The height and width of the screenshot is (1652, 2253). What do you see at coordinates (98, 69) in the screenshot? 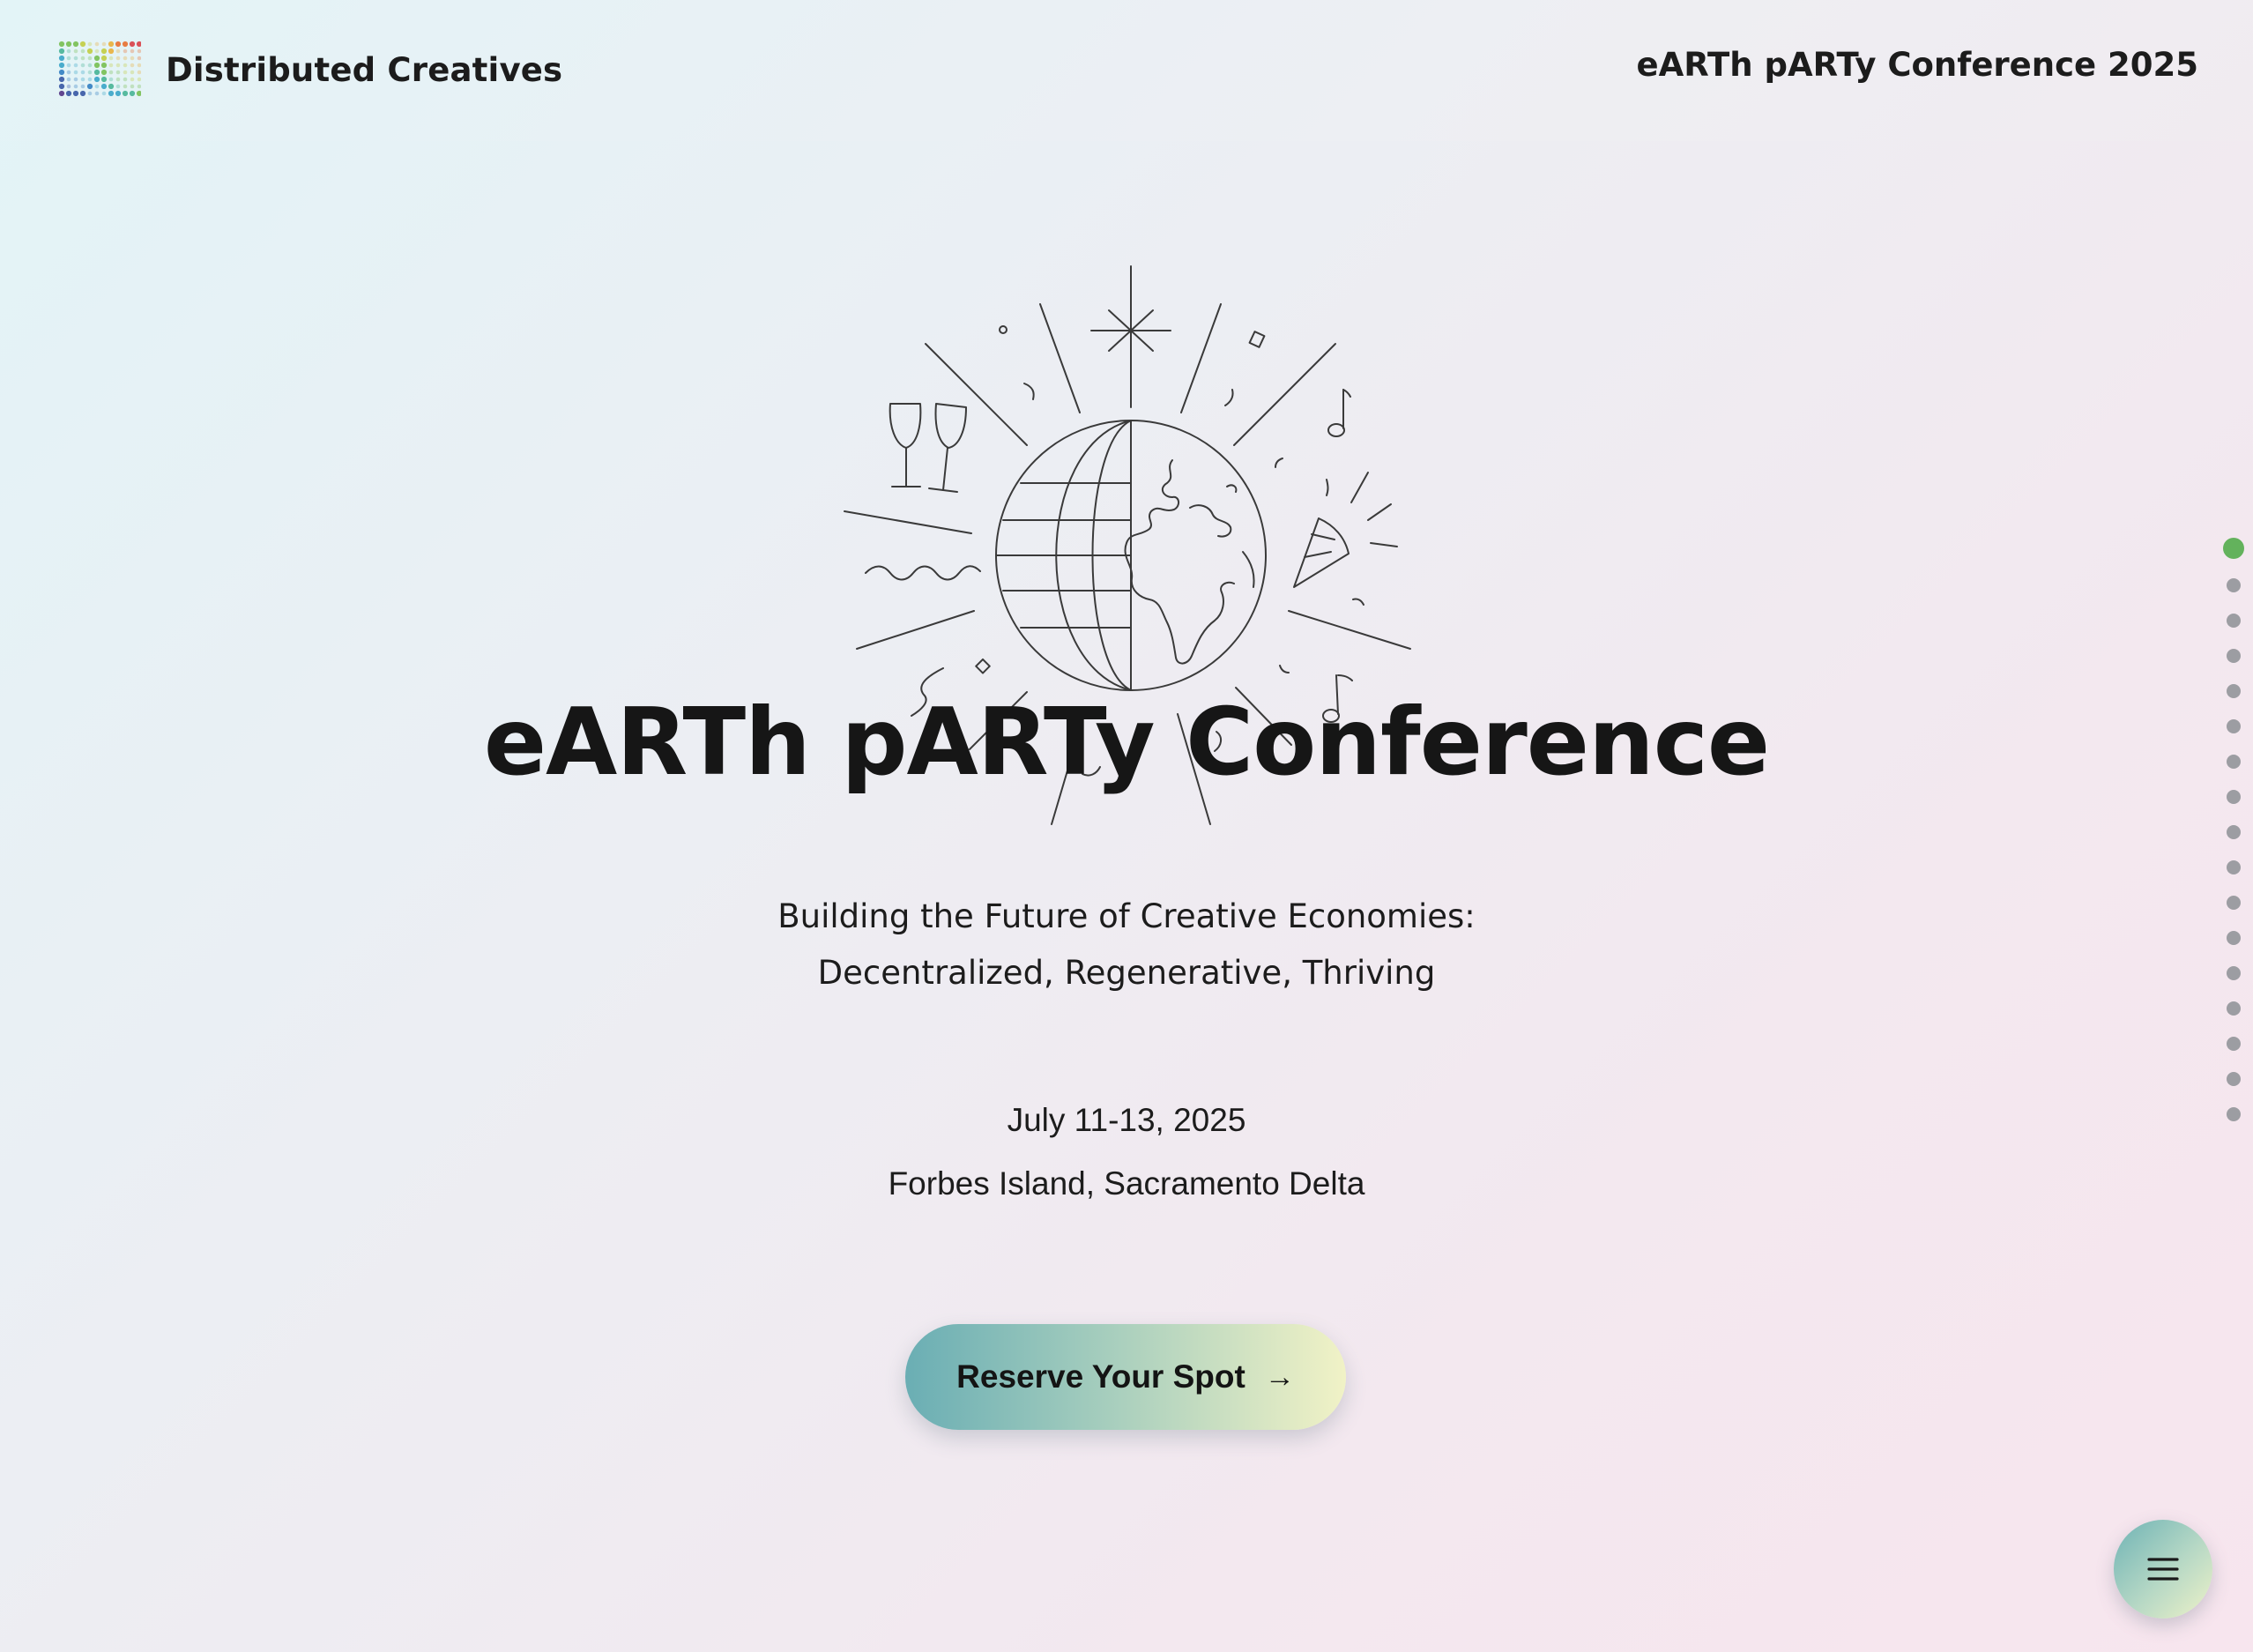
I see `dc-logo-icon` at bounding box center [98, 69].